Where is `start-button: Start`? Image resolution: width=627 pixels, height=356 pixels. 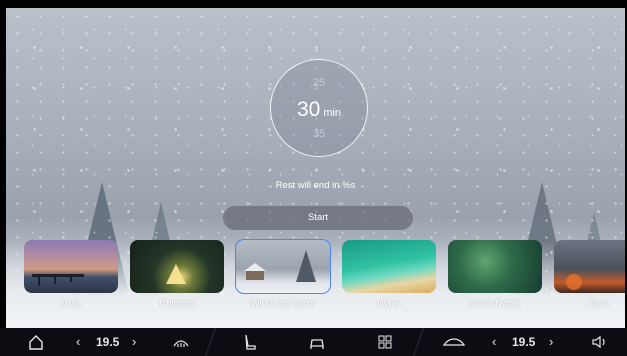
start-button: Start is located at coordinates (318, 218).